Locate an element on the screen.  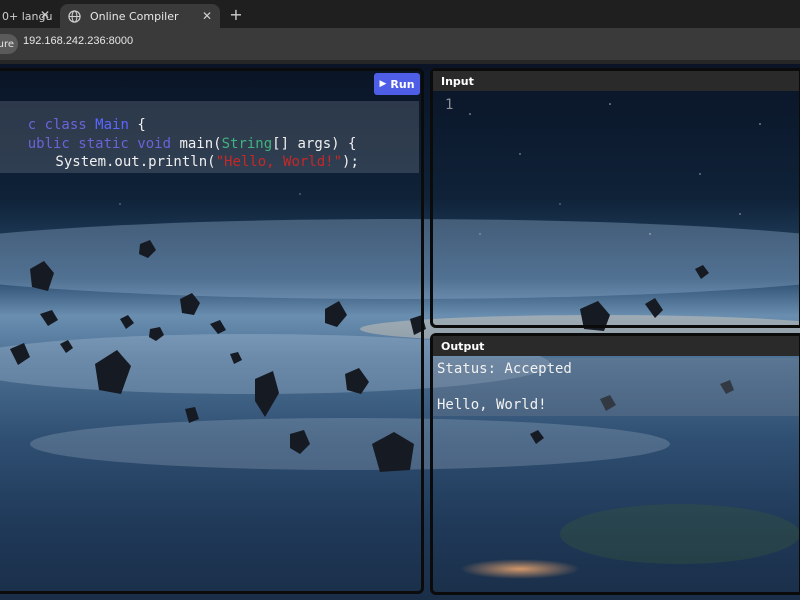
tab-languages: 0+ langu ✕ is located at coordinates (28, 16).